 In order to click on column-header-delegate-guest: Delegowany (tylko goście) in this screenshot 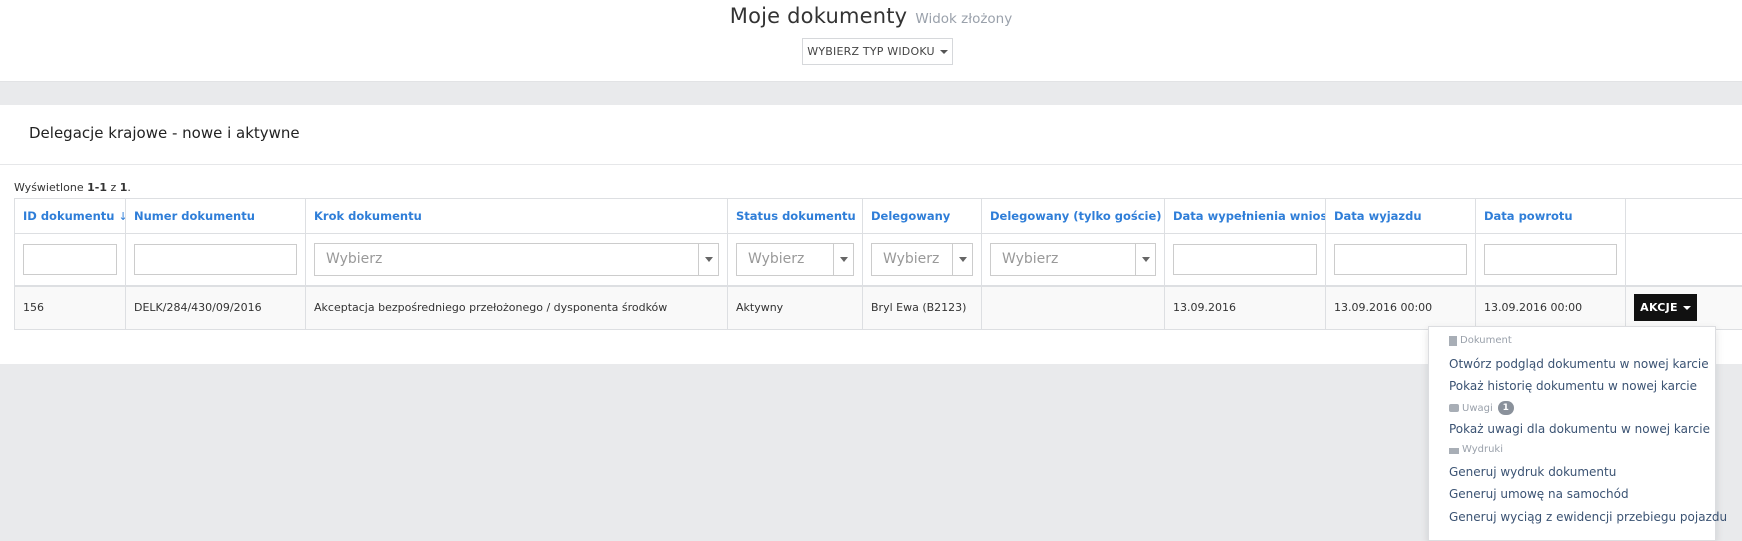, I will do `click(1073, 216)`.